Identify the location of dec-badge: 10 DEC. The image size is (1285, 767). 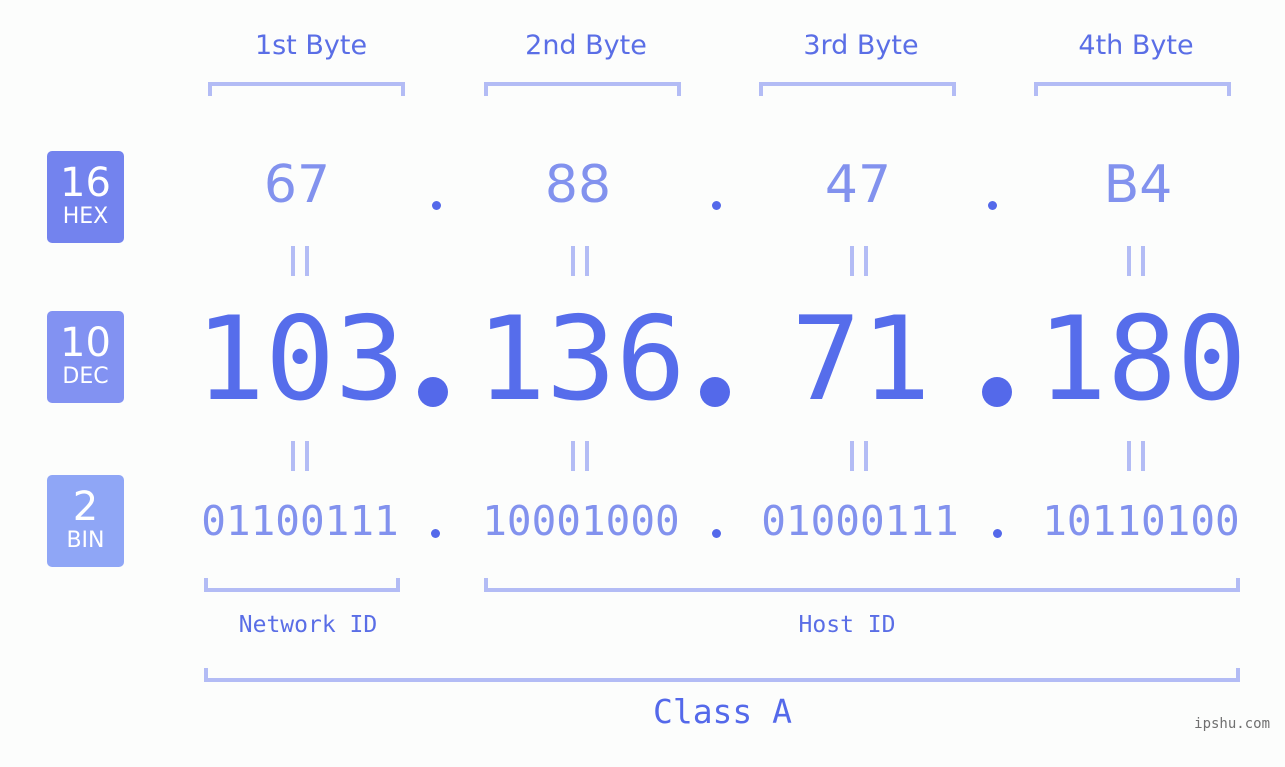
(85, 357).